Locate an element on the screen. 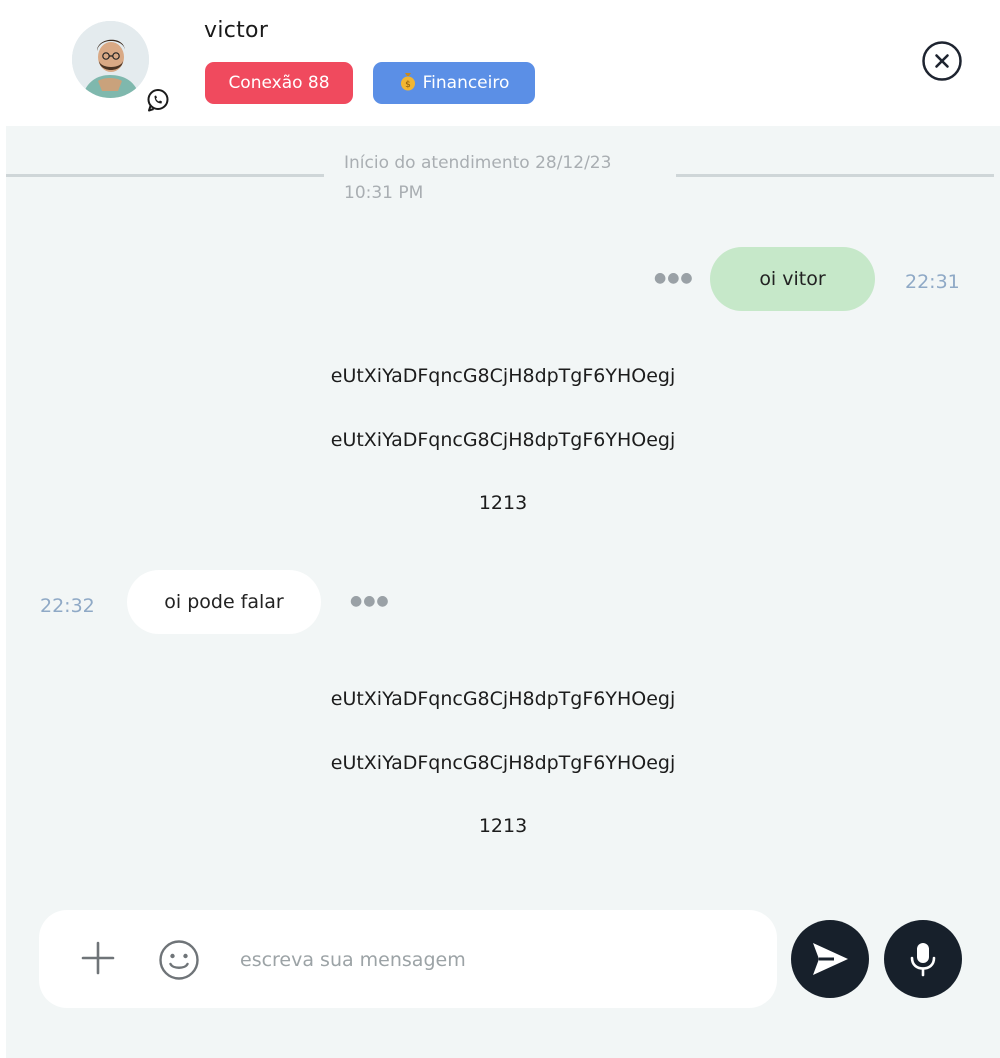 Image resolution: width=1000 pixels, height=1058 pixels. connection-tag-label: Conexão 88 is located at coordinates (279, 83).